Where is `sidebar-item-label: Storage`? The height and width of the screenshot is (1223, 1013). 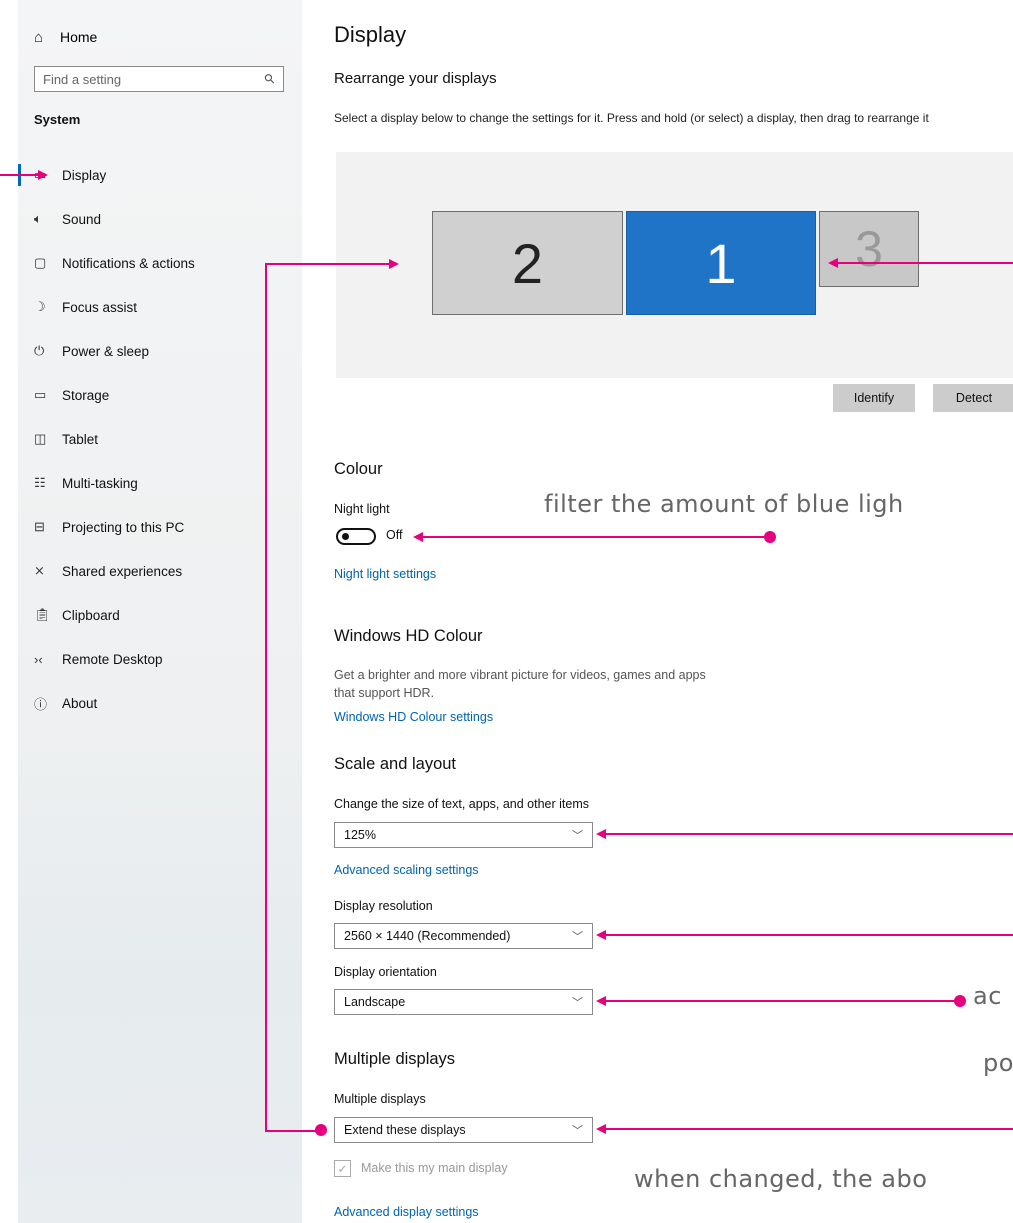 sidebar-item-label: Storage is located at coordinates (86, 395).